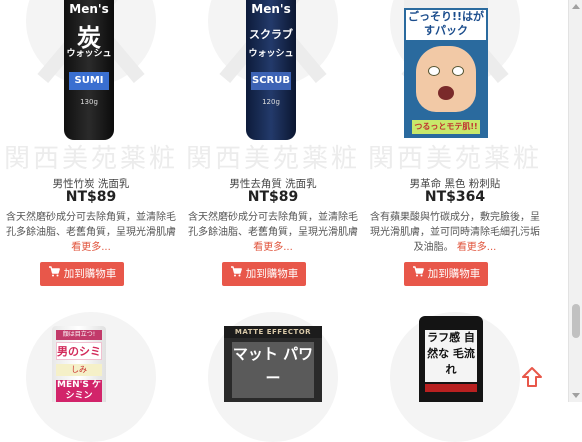  I want to click on pack-volume: 130g, so click(89, 102).